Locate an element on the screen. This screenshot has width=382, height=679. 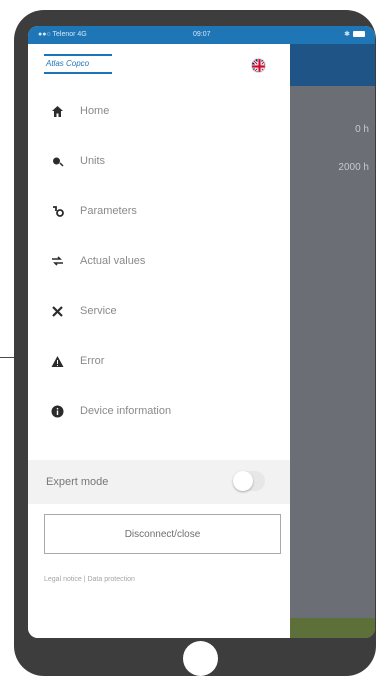
menu-label-device-information: Device information is located at coordinates (126, 411).